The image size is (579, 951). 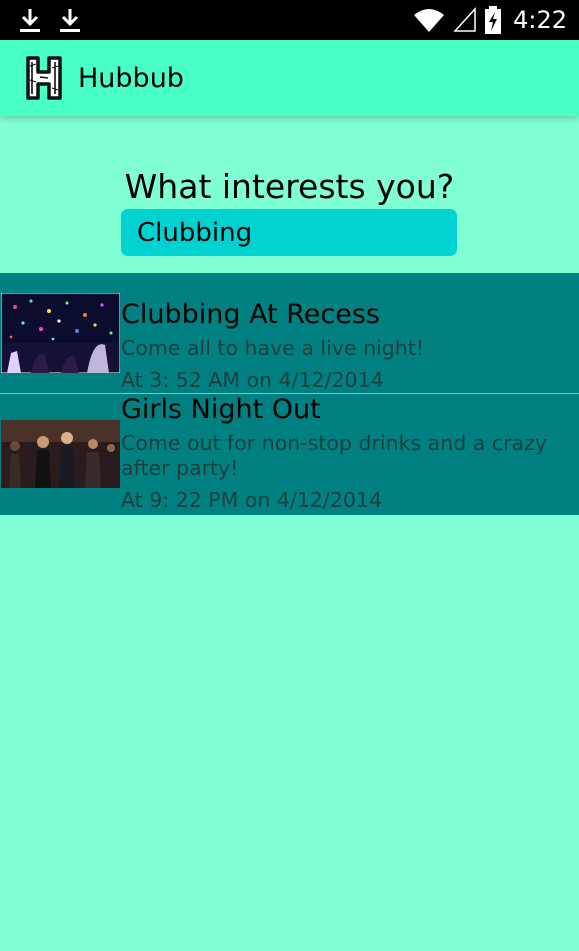 What do you see at coordinates (44, 78) in the screenshot?
I see `hubbub-logo-icon` at bounding box center [44, 78].